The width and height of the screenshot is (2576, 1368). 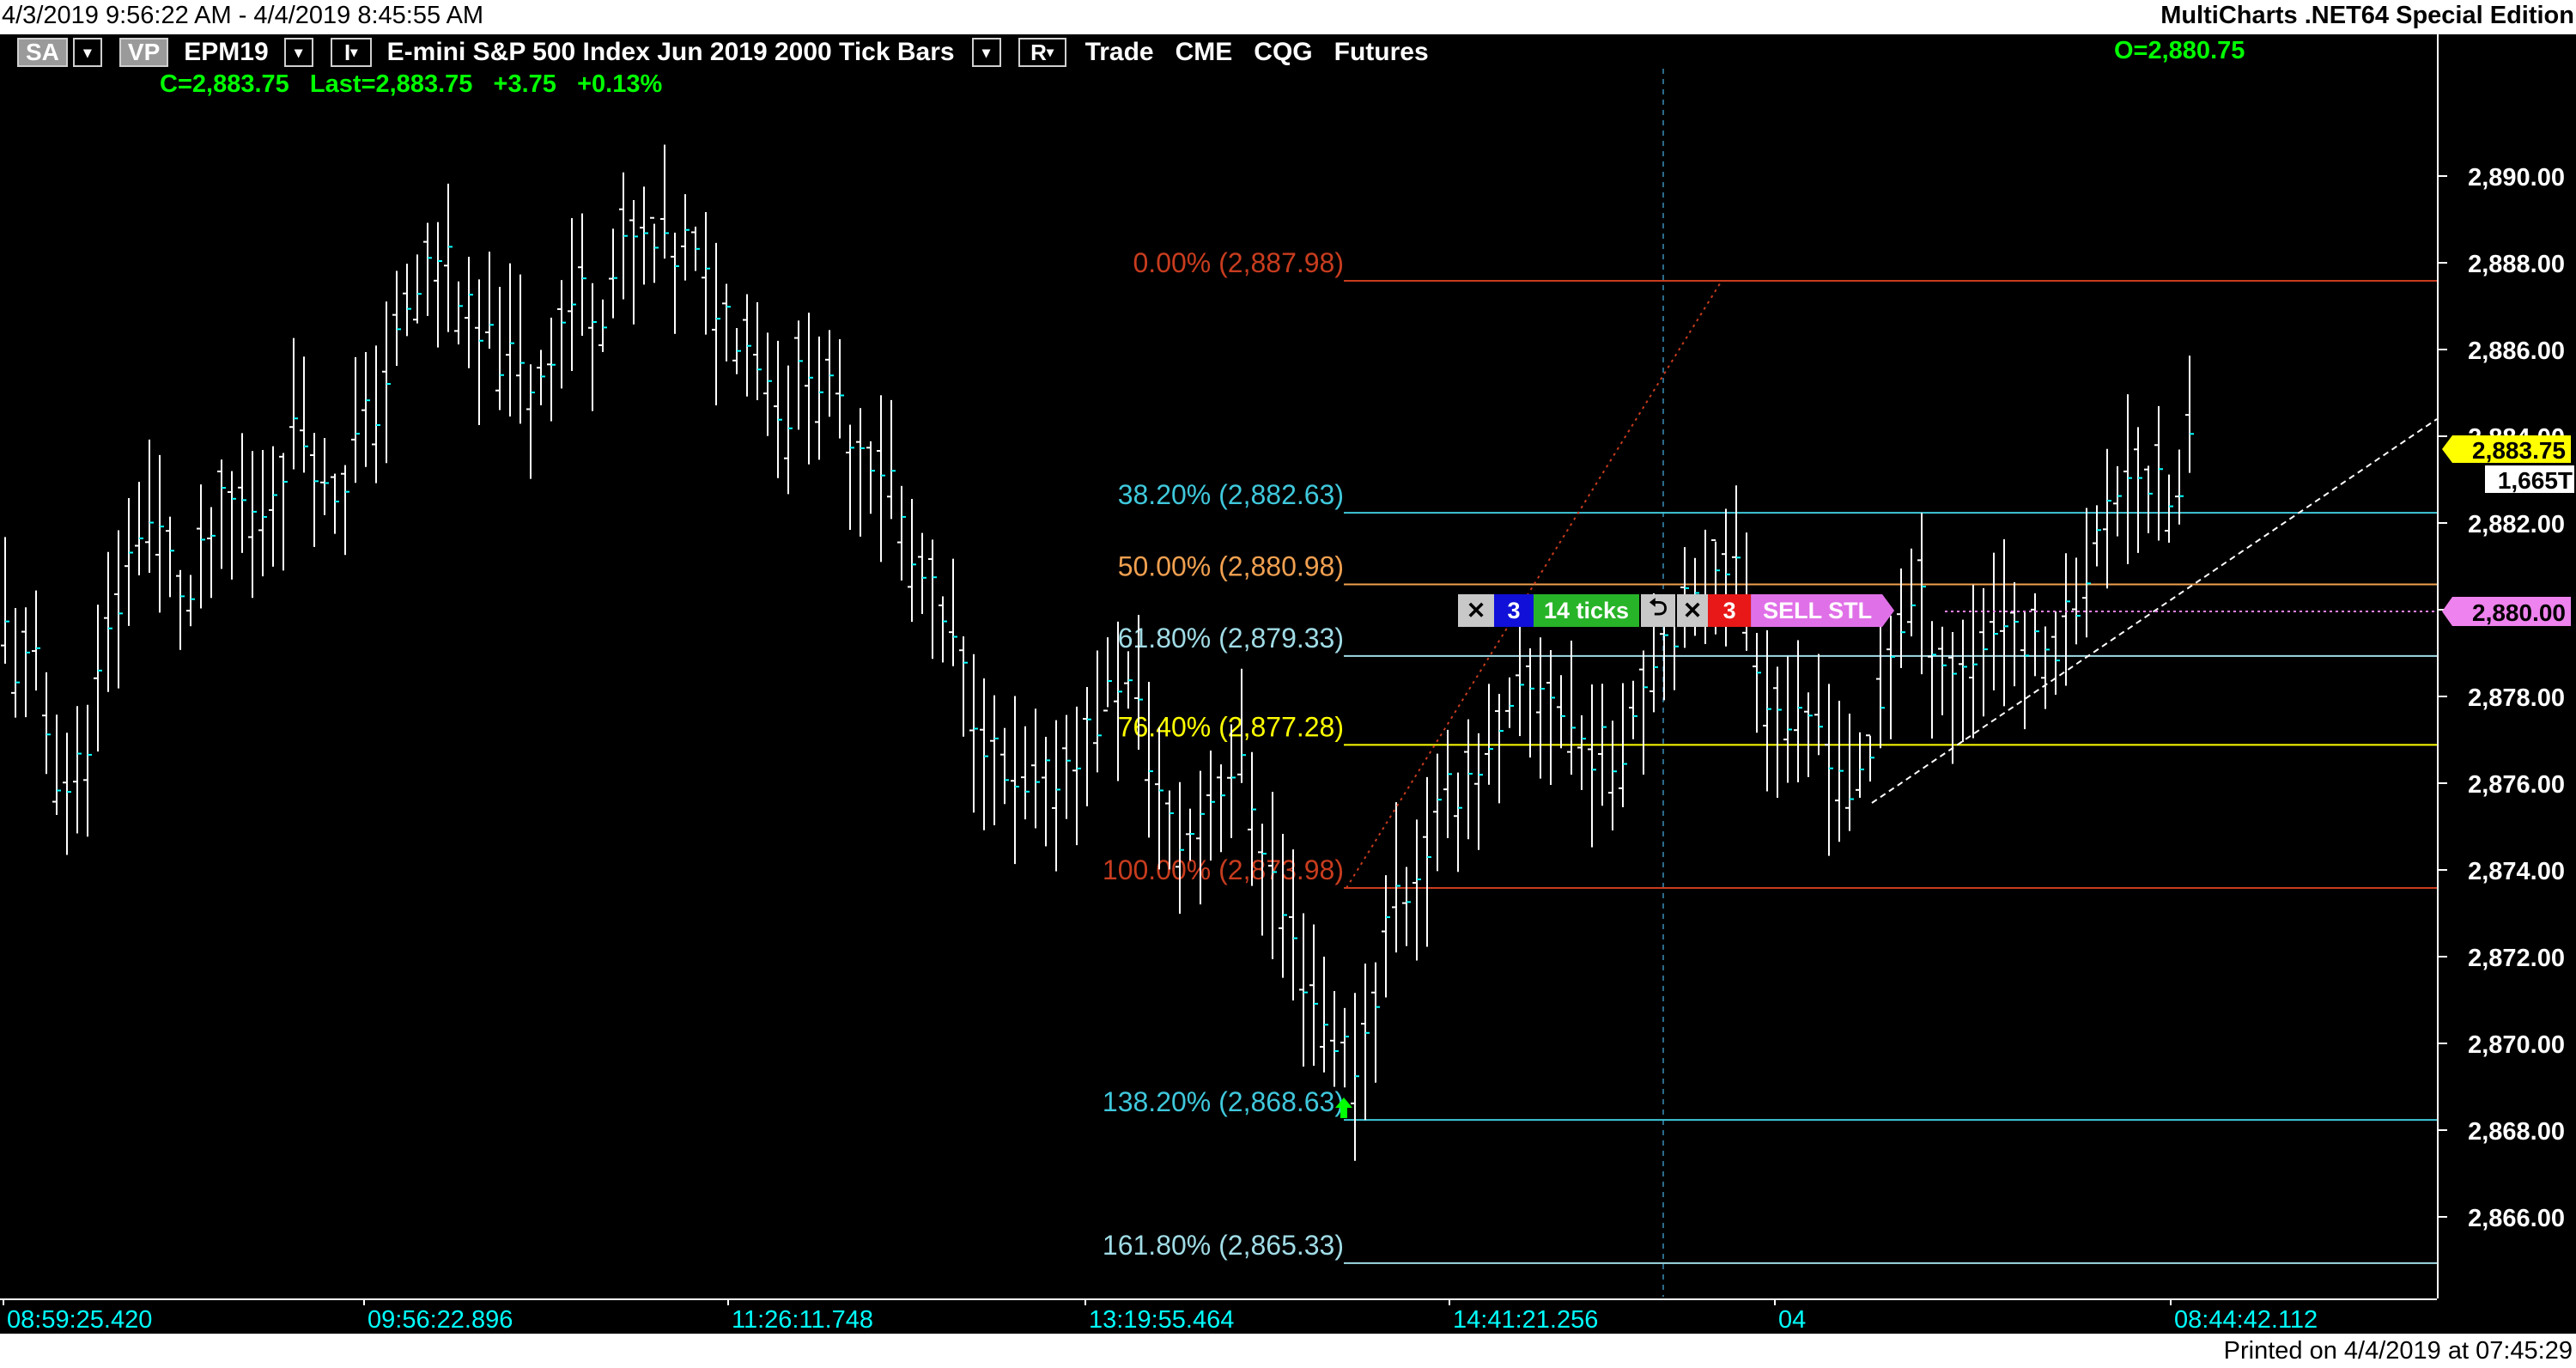 I want to click on cancel-order-button-2: ✕, so click(x=1693, y=610).